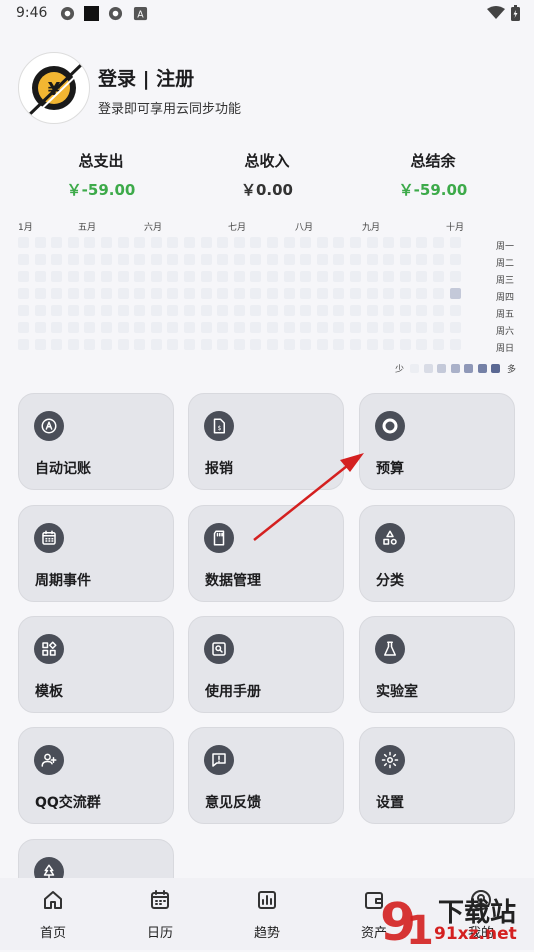 This screenshot has width=534, height=952. Describe the element at coordinates (266, 441) in the screenshot. I see `feature-card-2: $ 报销` at that location.